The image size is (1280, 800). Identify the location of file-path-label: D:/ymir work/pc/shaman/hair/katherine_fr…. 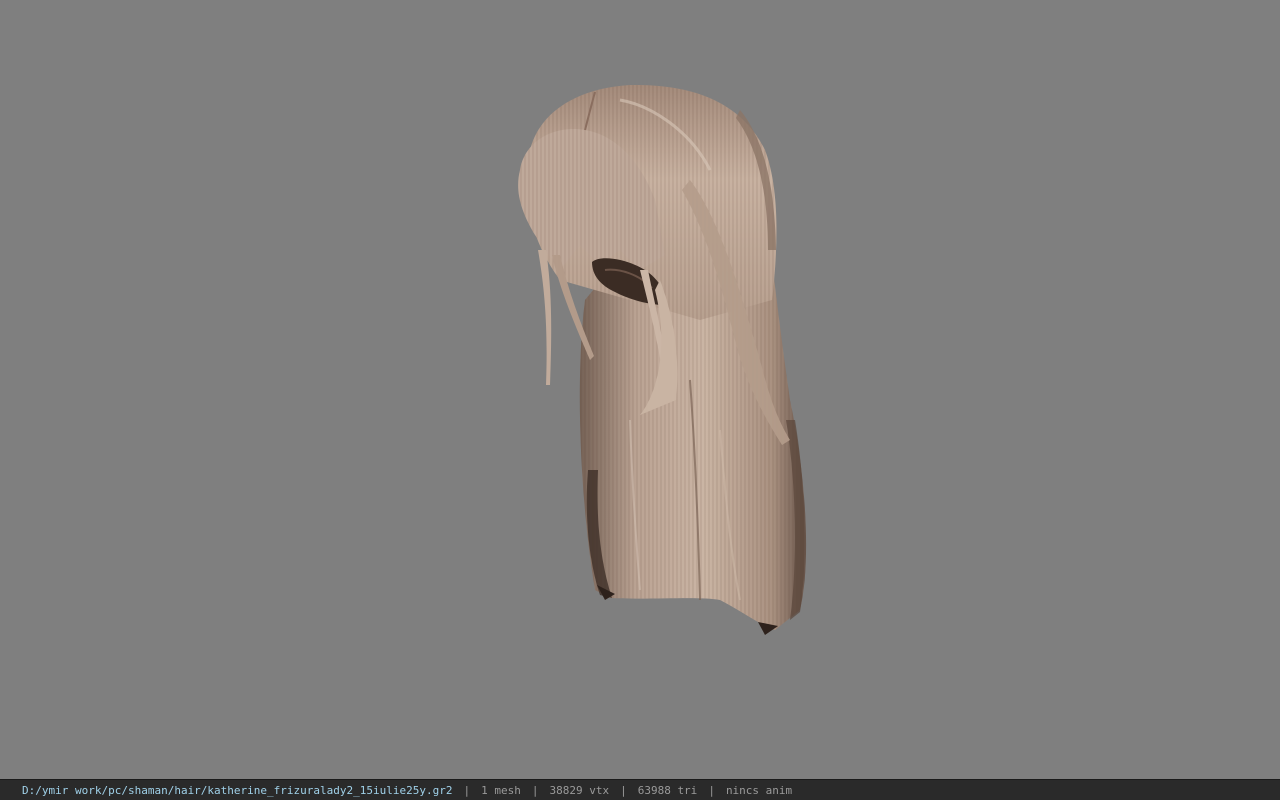
(237, 790).